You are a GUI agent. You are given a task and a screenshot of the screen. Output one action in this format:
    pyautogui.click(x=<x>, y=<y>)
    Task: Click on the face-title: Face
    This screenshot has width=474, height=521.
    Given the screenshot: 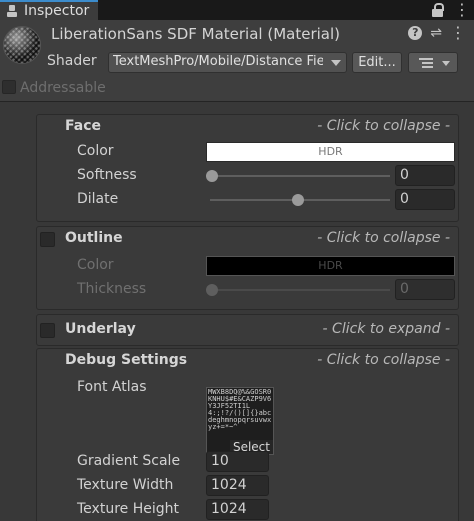 What is the action you would take?
    pyautogui.click(x=83, y=126)
    